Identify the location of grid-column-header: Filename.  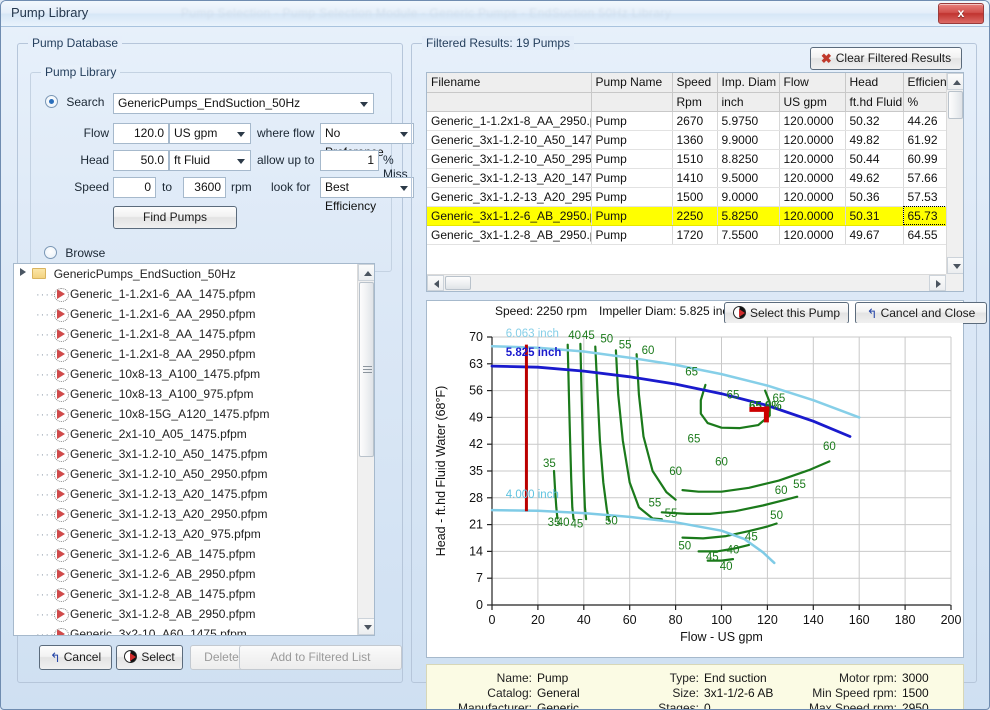
(509, 83).